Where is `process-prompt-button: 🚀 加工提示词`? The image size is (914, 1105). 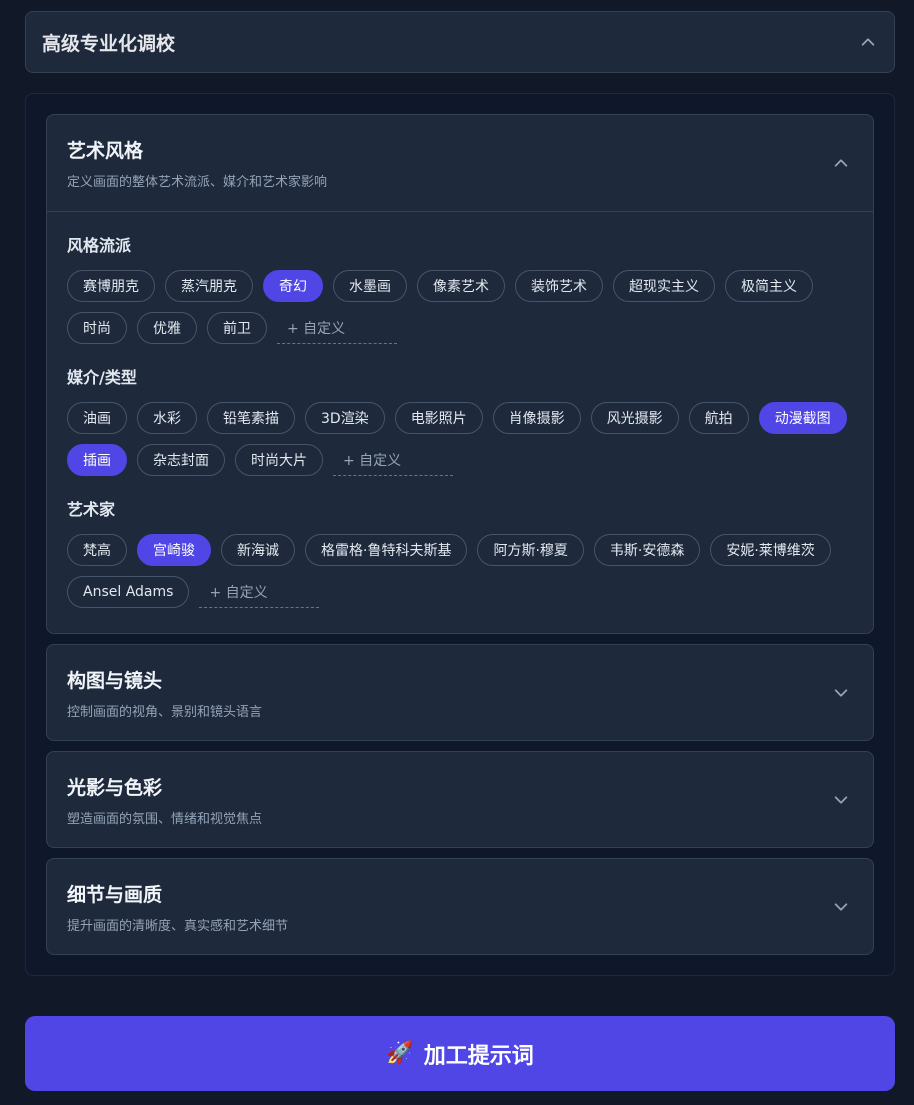
process-prompt-button: 🚀 加工提示词 is located at coordinates (460, 1053).